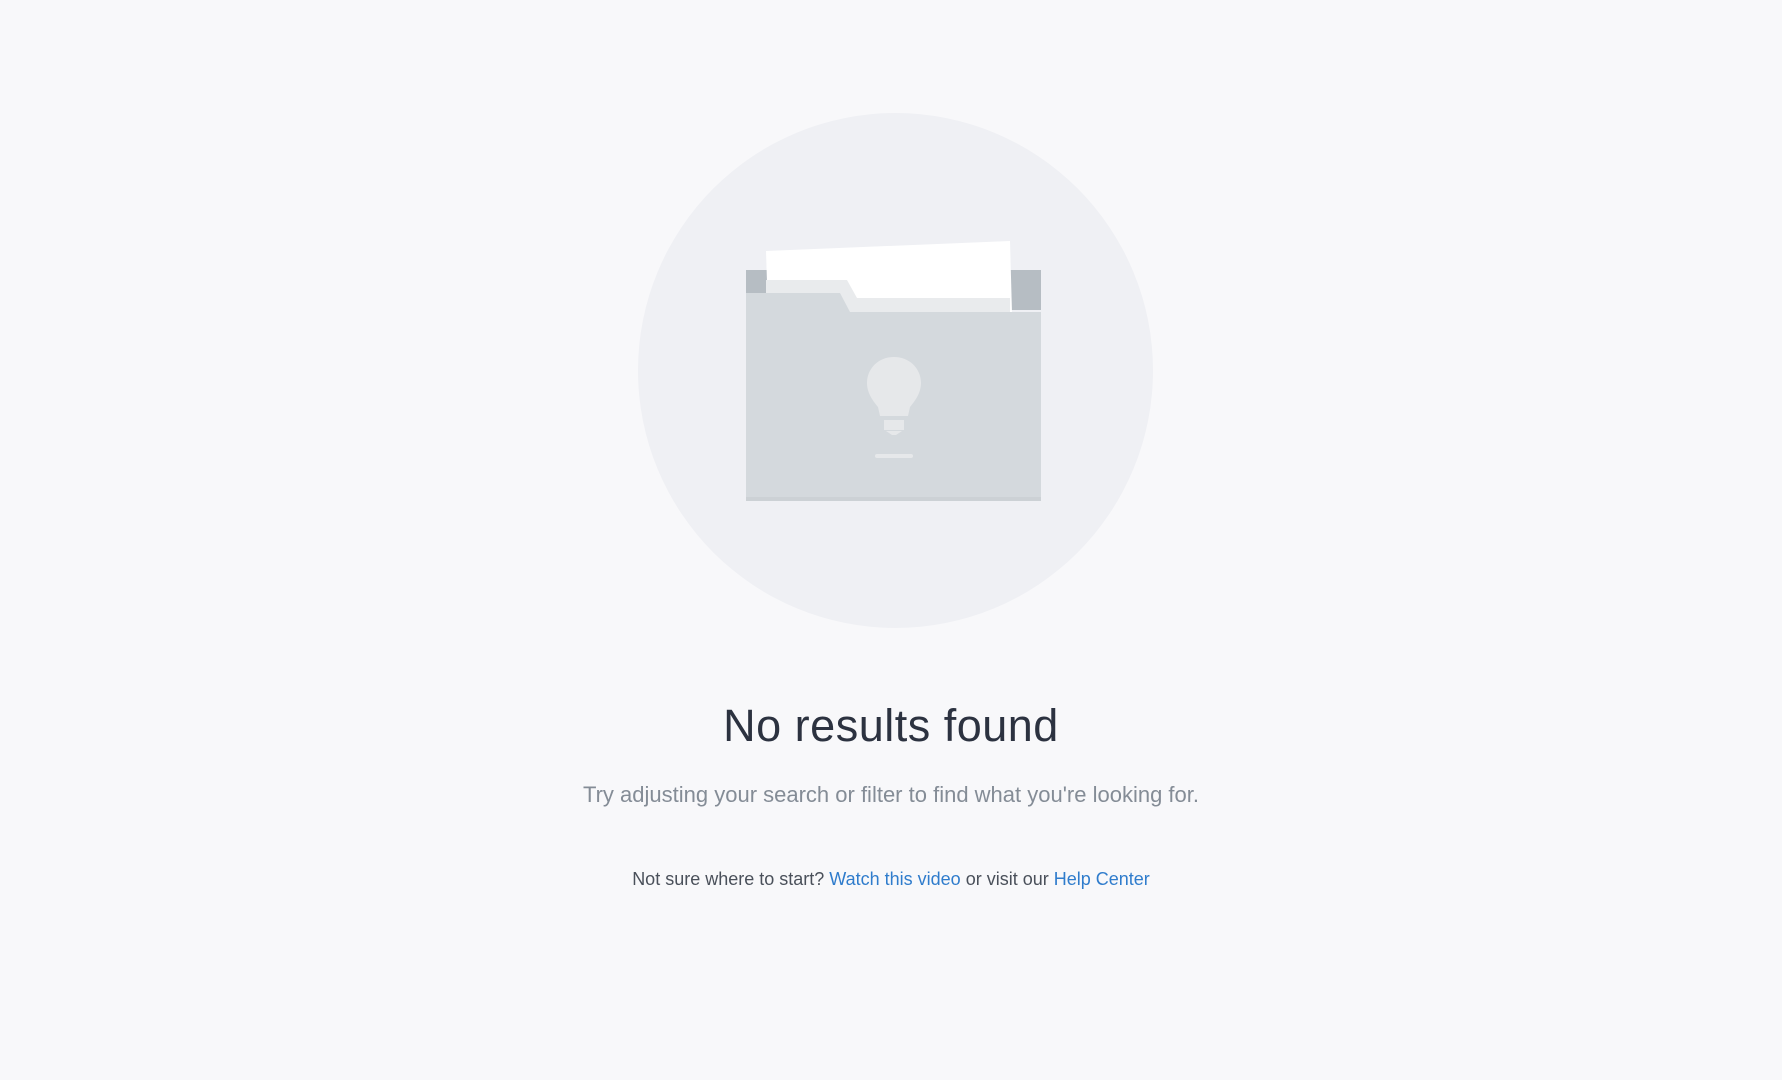  Describe the element at coordinates (894, 879) in the screenshot. I see `watch-video-link: Watch this video` at that location.